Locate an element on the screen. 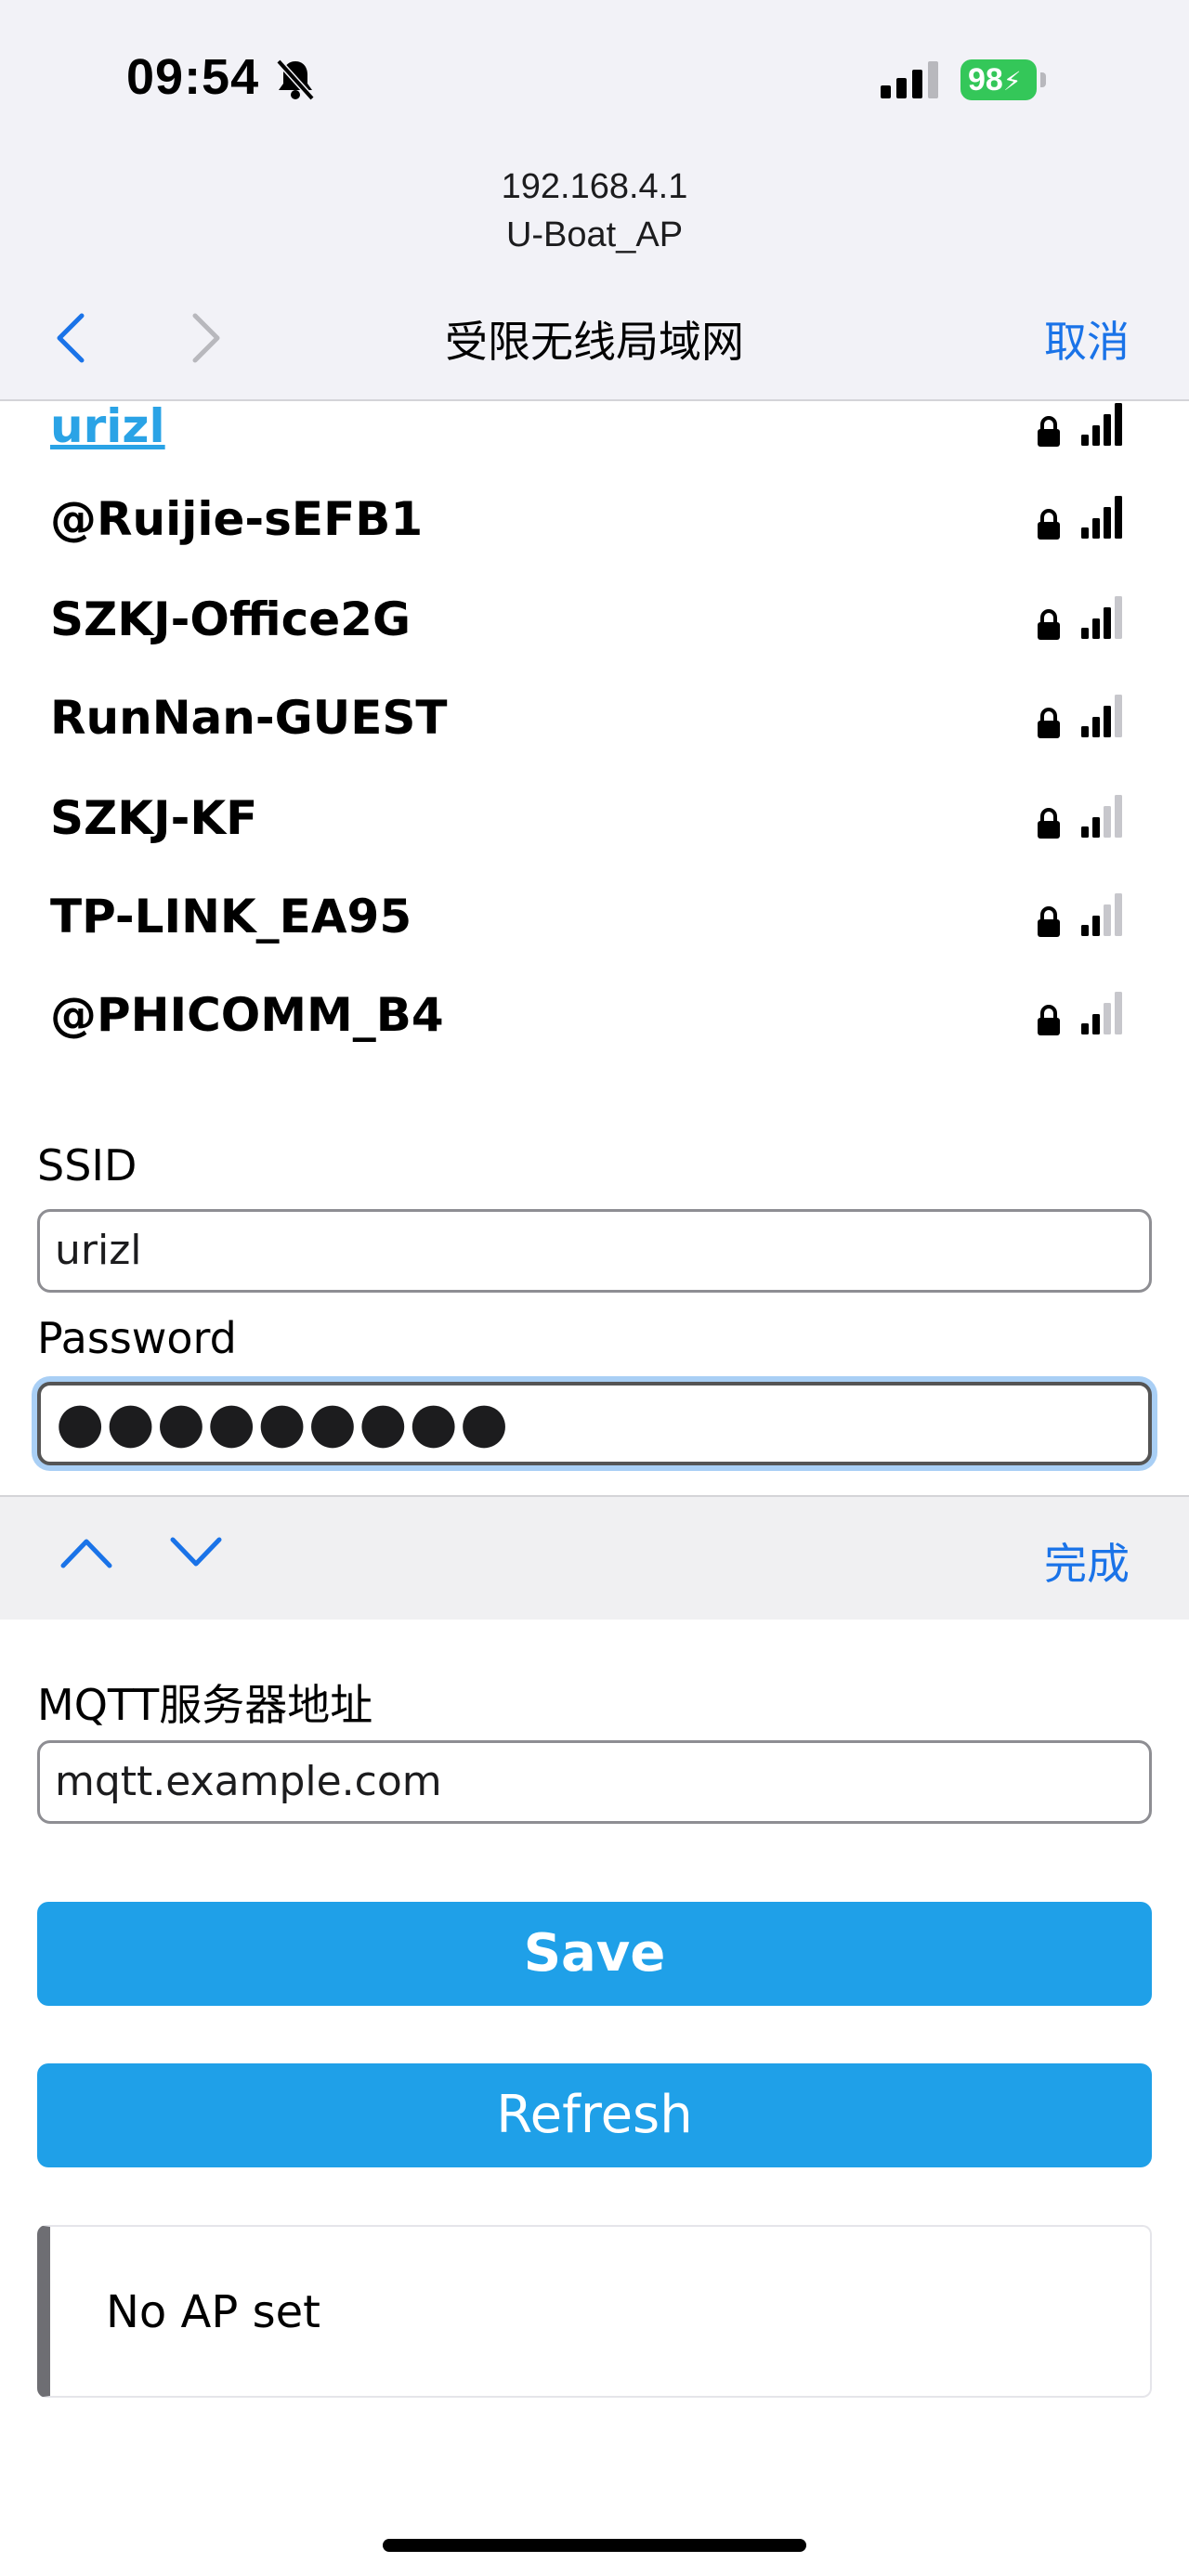  cancel-button: 取消 is located at coordinates (1087, 339).